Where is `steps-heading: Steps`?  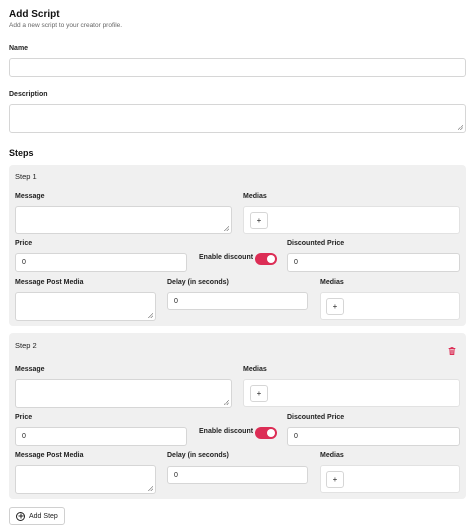 steps-heading: Steps is located at coordinates (21, 153).